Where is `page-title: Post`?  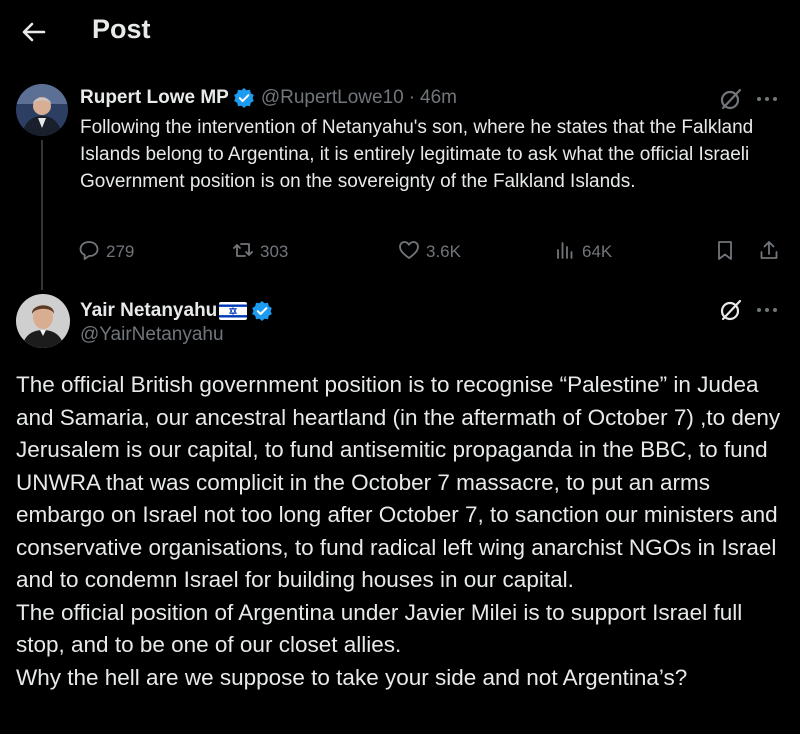
page-title: Post is located at coordinates (121, 29).